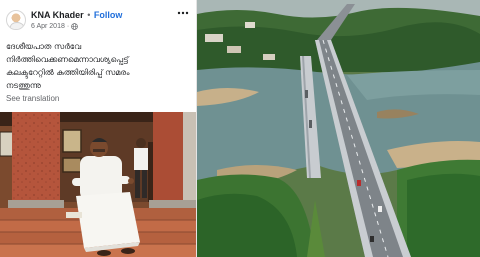 The height and width of the screenshot is (257, 480). I want to click on follow-button: Follow, so click(108, 15).